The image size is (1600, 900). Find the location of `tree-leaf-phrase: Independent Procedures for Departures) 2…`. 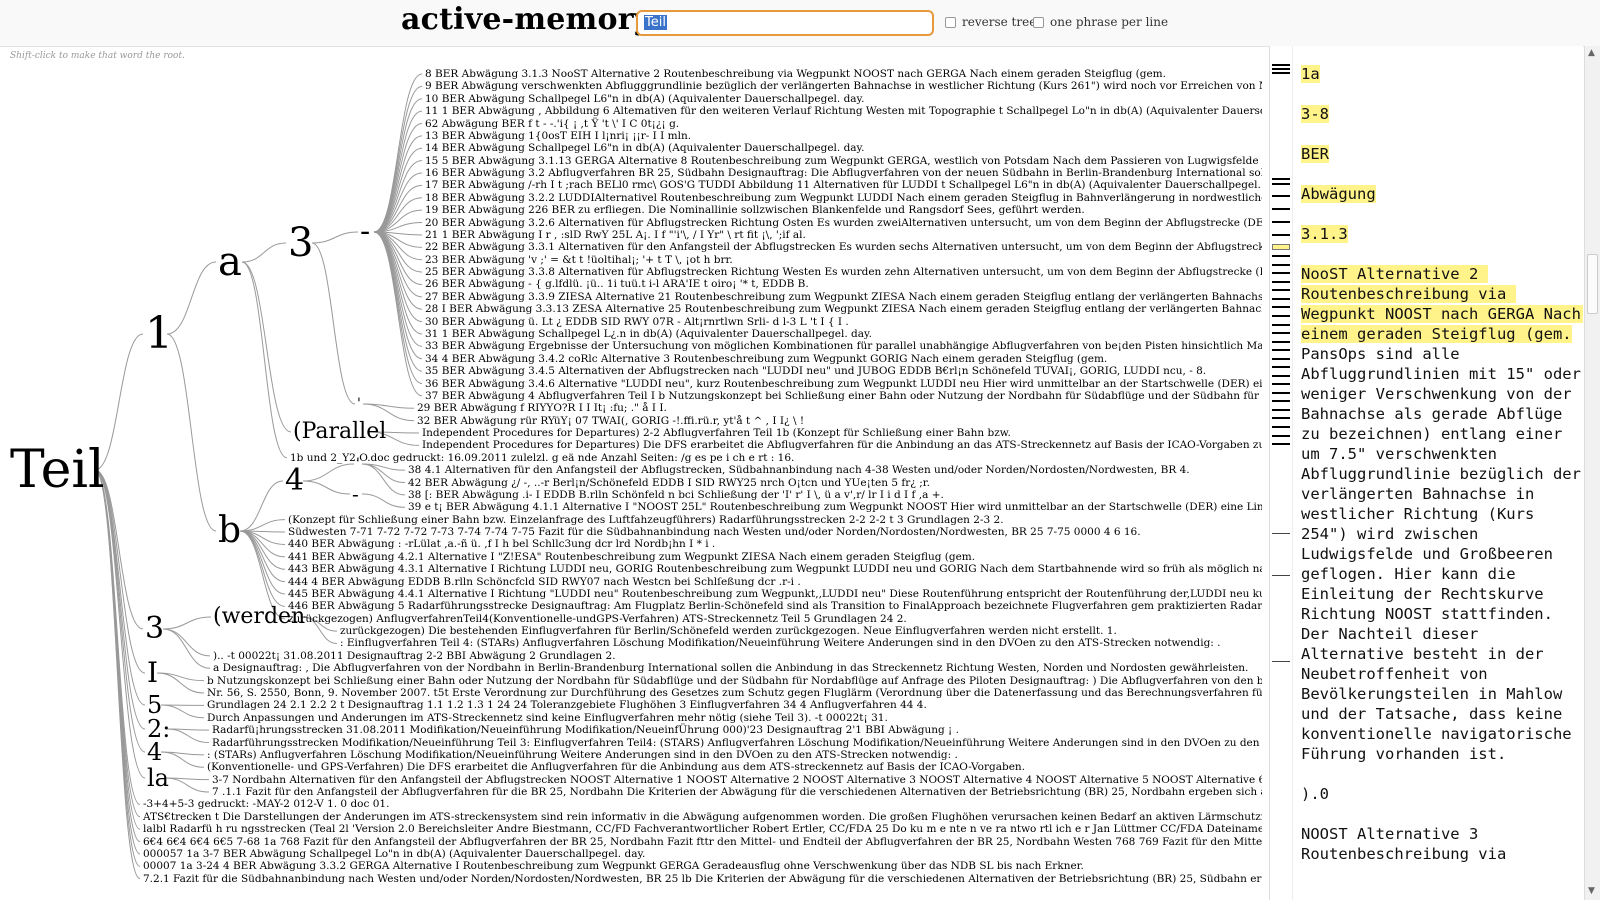

tree-leaf-phrase: Independent Procedures for Departures) 2… is located at coordinates (716, 433).